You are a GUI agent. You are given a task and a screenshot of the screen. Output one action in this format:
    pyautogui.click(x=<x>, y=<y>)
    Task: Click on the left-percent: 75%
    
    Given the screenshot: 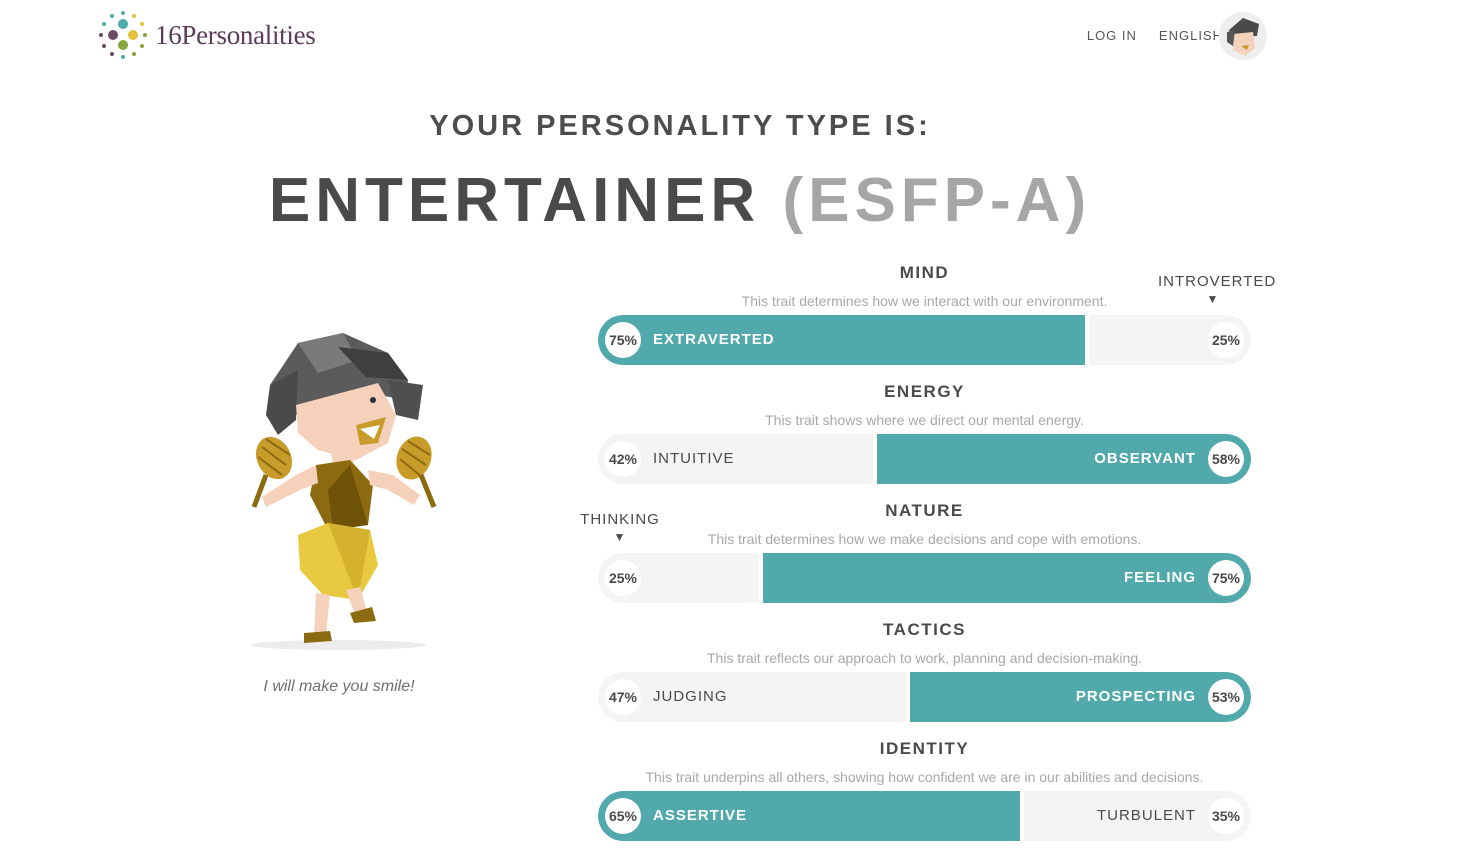 What is the action you would take?
    pyautogui.click(x=623, y=340)
    